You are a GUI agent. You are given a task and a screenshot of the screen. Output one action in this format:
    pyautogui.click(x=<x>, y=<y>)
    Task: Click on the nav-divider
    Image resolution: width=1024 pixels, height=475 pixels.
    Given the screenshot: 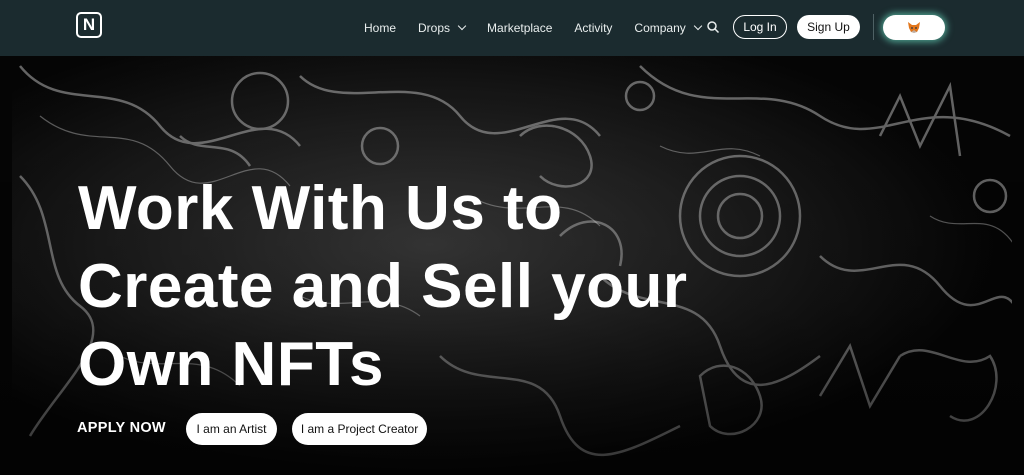 What is the action you would take?
    pyautogui.click(x=873, y=27)
    